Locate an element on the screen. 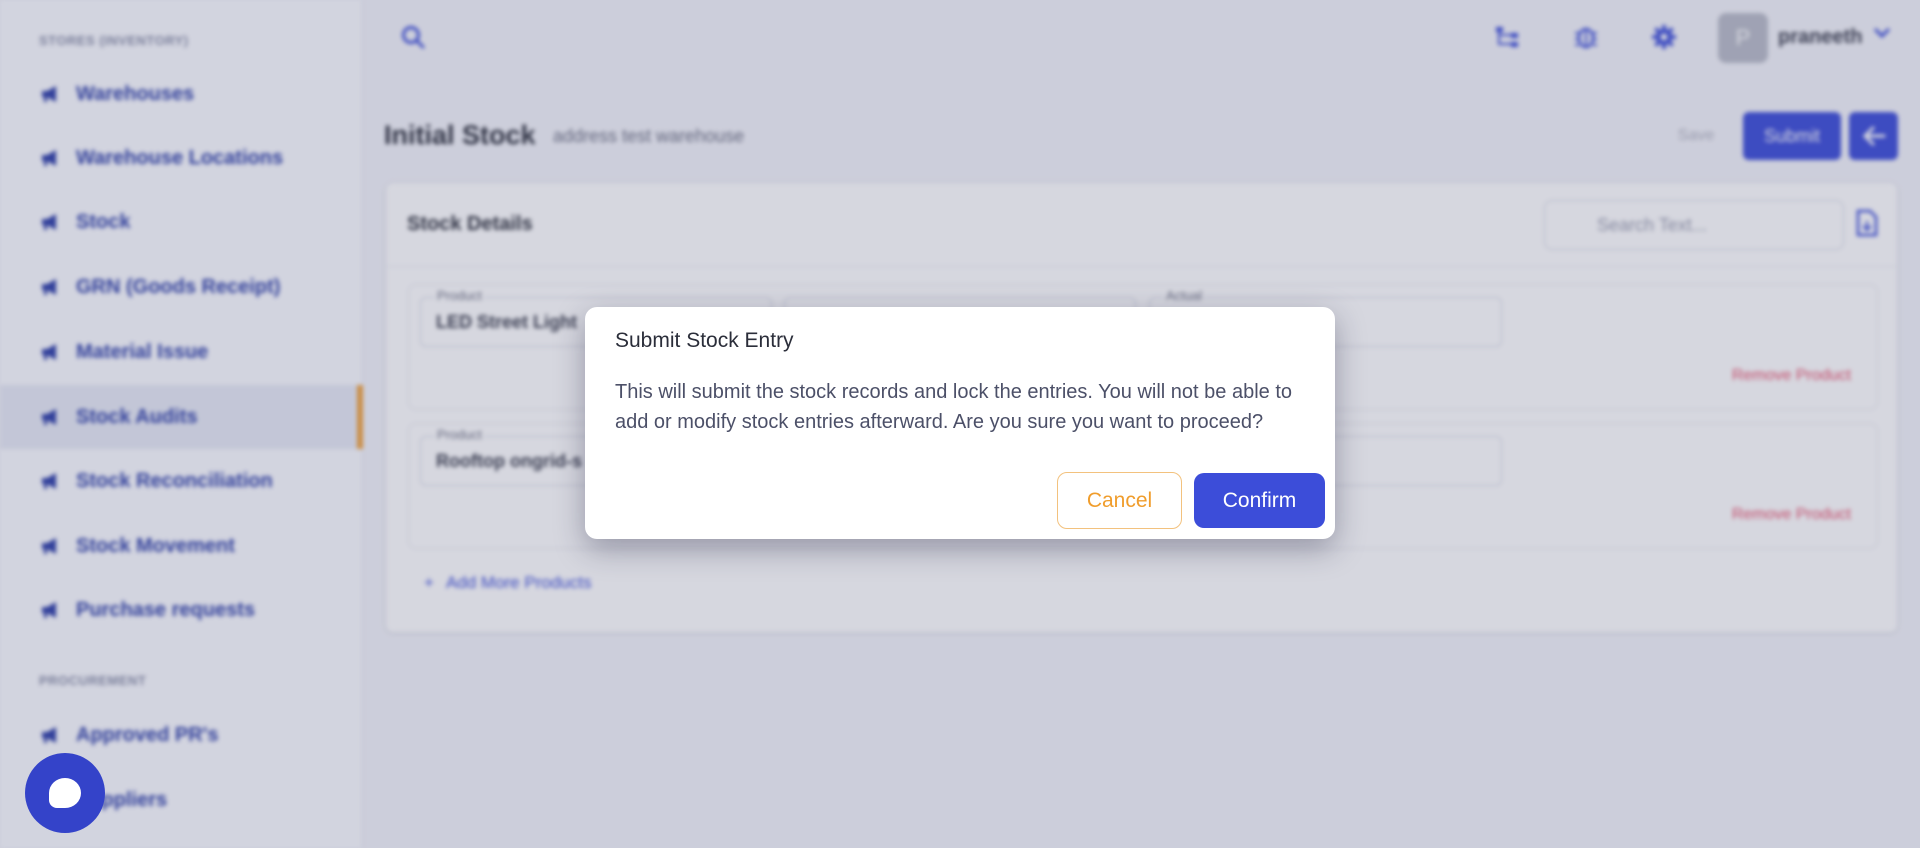 This screenshot has height=848, width=1920. chat-launcher-button is located at coordinates (65, 793).